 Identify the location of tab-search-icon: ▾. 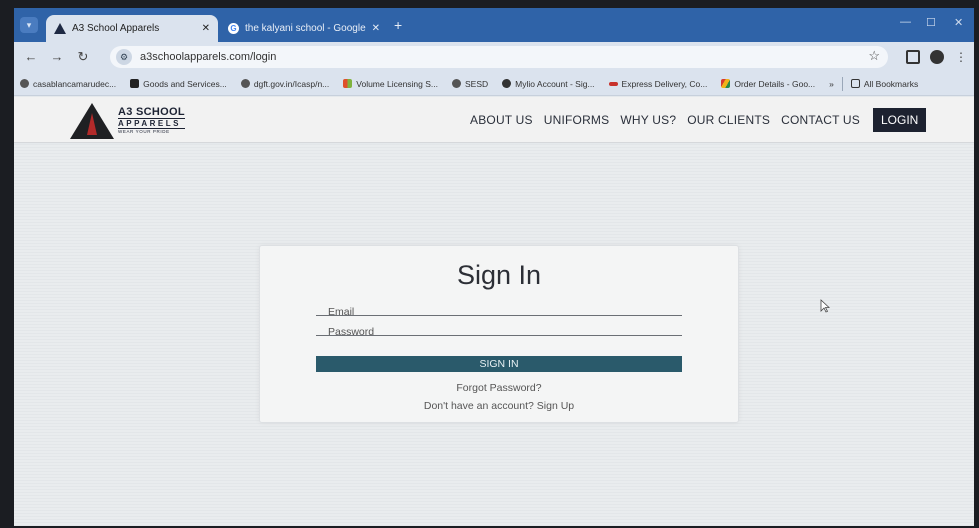
(29, 25).